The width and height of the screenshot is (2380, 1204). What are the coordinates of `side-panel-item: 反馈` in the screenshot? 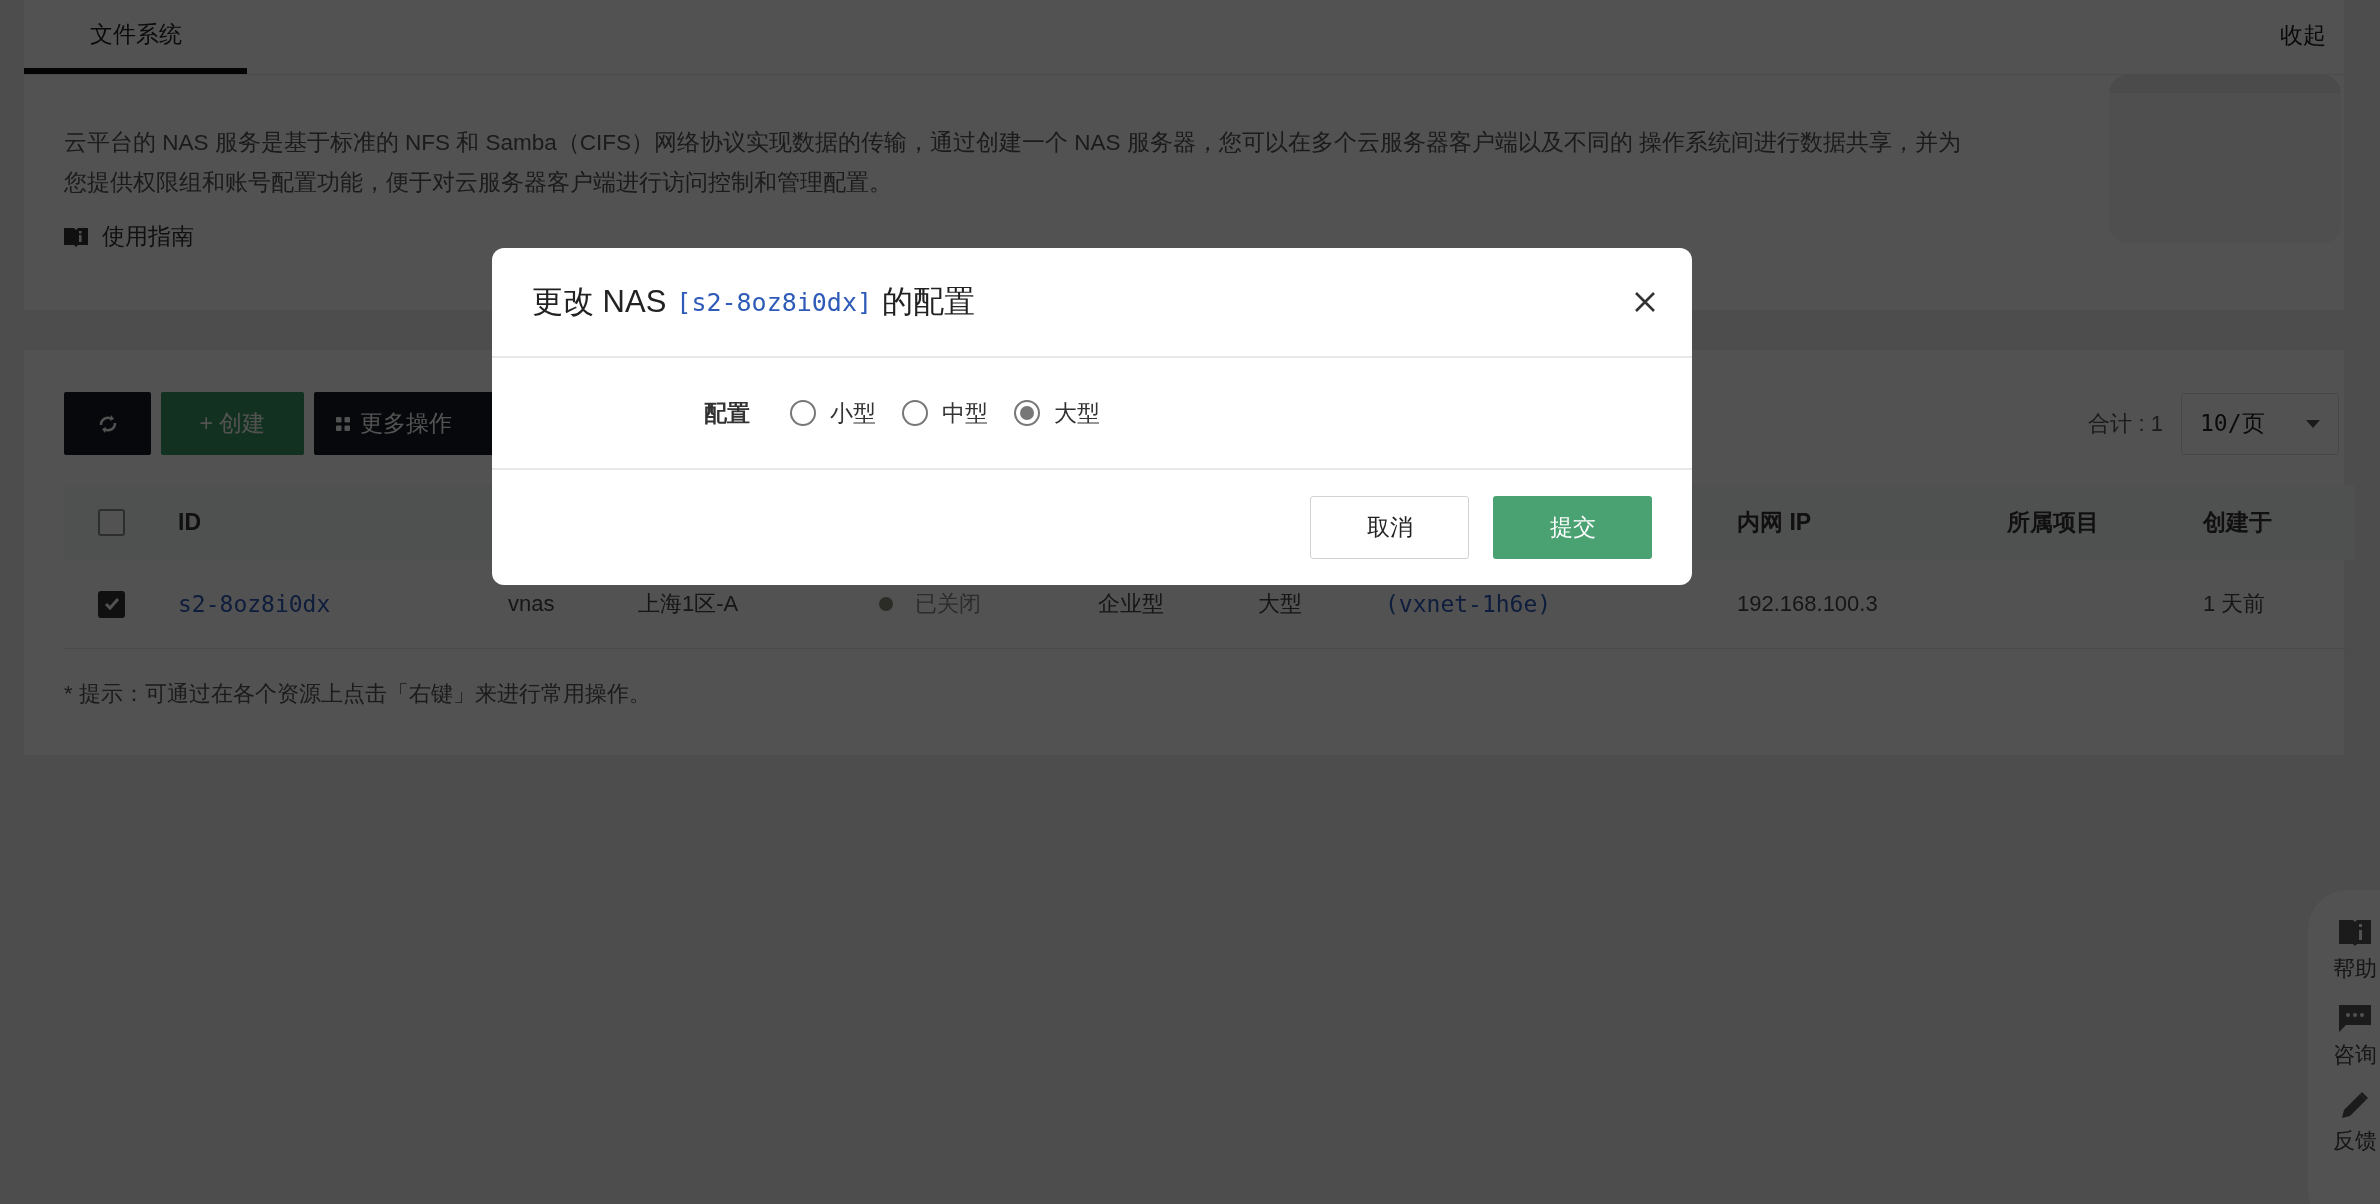 It's located at (2355, 1141).